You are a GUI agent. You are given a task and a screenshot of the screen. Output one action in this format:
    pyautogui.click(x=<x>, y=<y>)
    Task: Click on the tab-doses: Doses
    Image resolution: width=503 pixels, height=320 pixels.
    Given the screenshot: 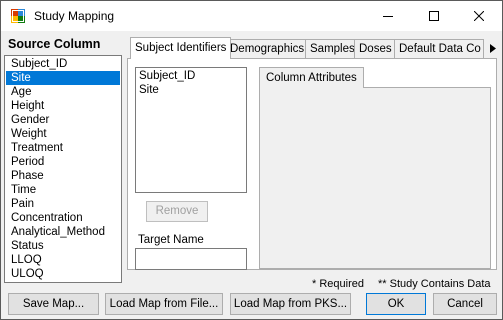 What is the action you would take?
    pyautogui.click(x=375, y=48)
    